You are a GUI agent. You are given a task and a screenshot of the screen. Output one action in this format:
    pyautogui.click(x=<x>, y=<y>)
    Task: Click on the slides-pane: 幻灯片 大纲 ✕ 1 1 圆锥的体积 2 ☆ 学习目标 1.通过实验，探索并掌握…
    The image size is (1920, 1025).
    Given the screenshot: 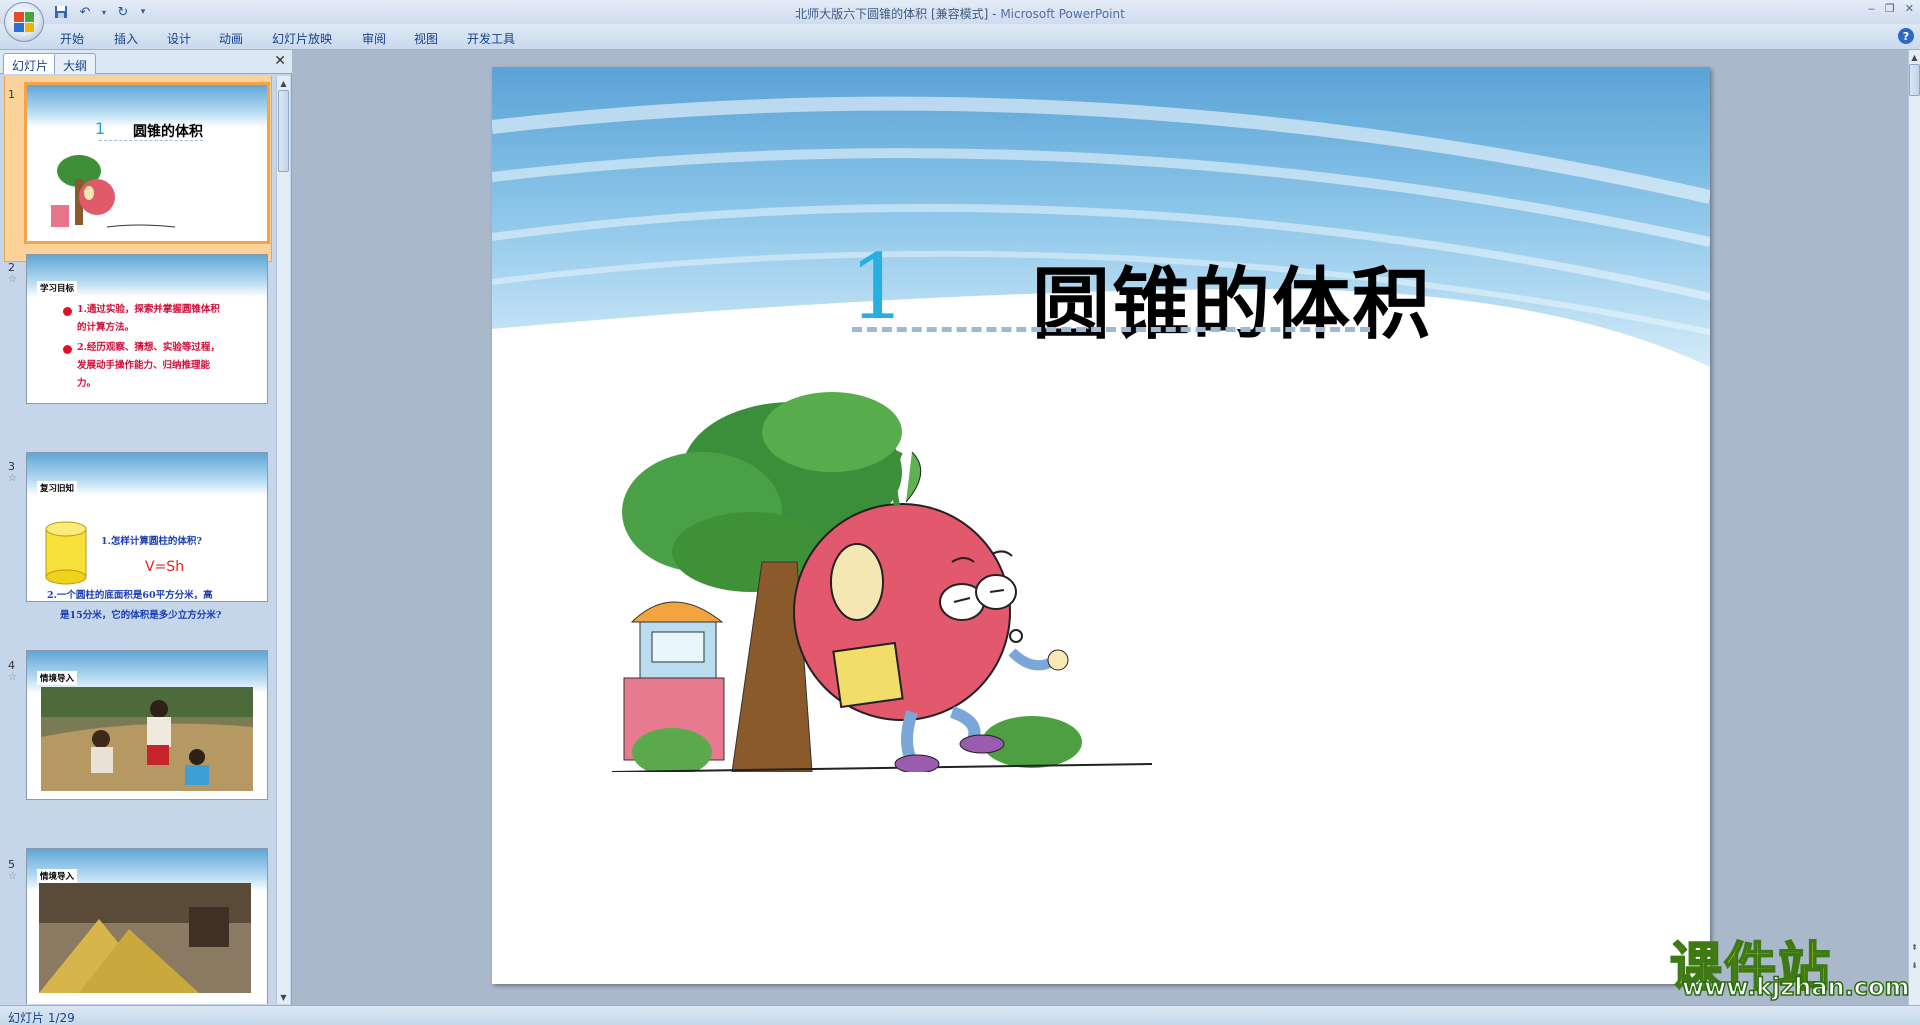 What is the action you would take?
    pyautogui.click(x=146, y=527)
    